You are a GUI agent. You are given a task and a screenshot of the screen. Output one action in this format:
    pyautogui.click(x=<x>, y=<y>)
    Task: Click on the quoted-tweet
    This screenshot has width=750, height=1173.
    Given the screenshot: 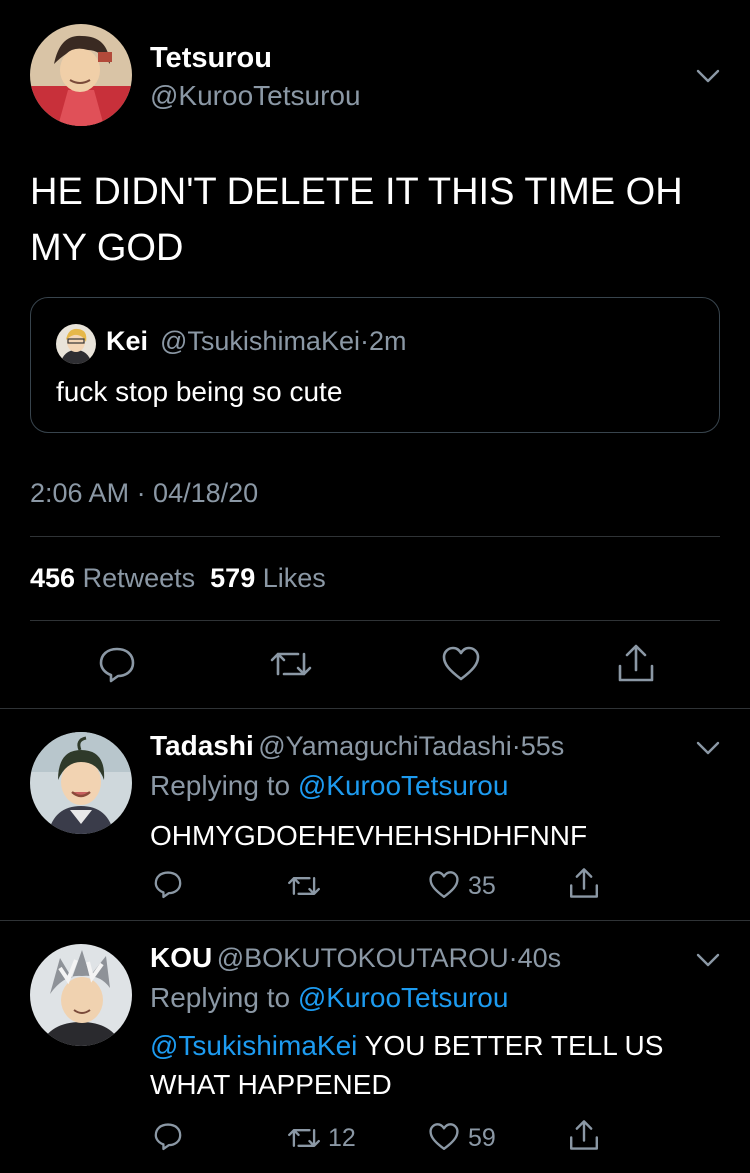 What is the action you would take?
    pyautogui.click(x=375, y=365)
    